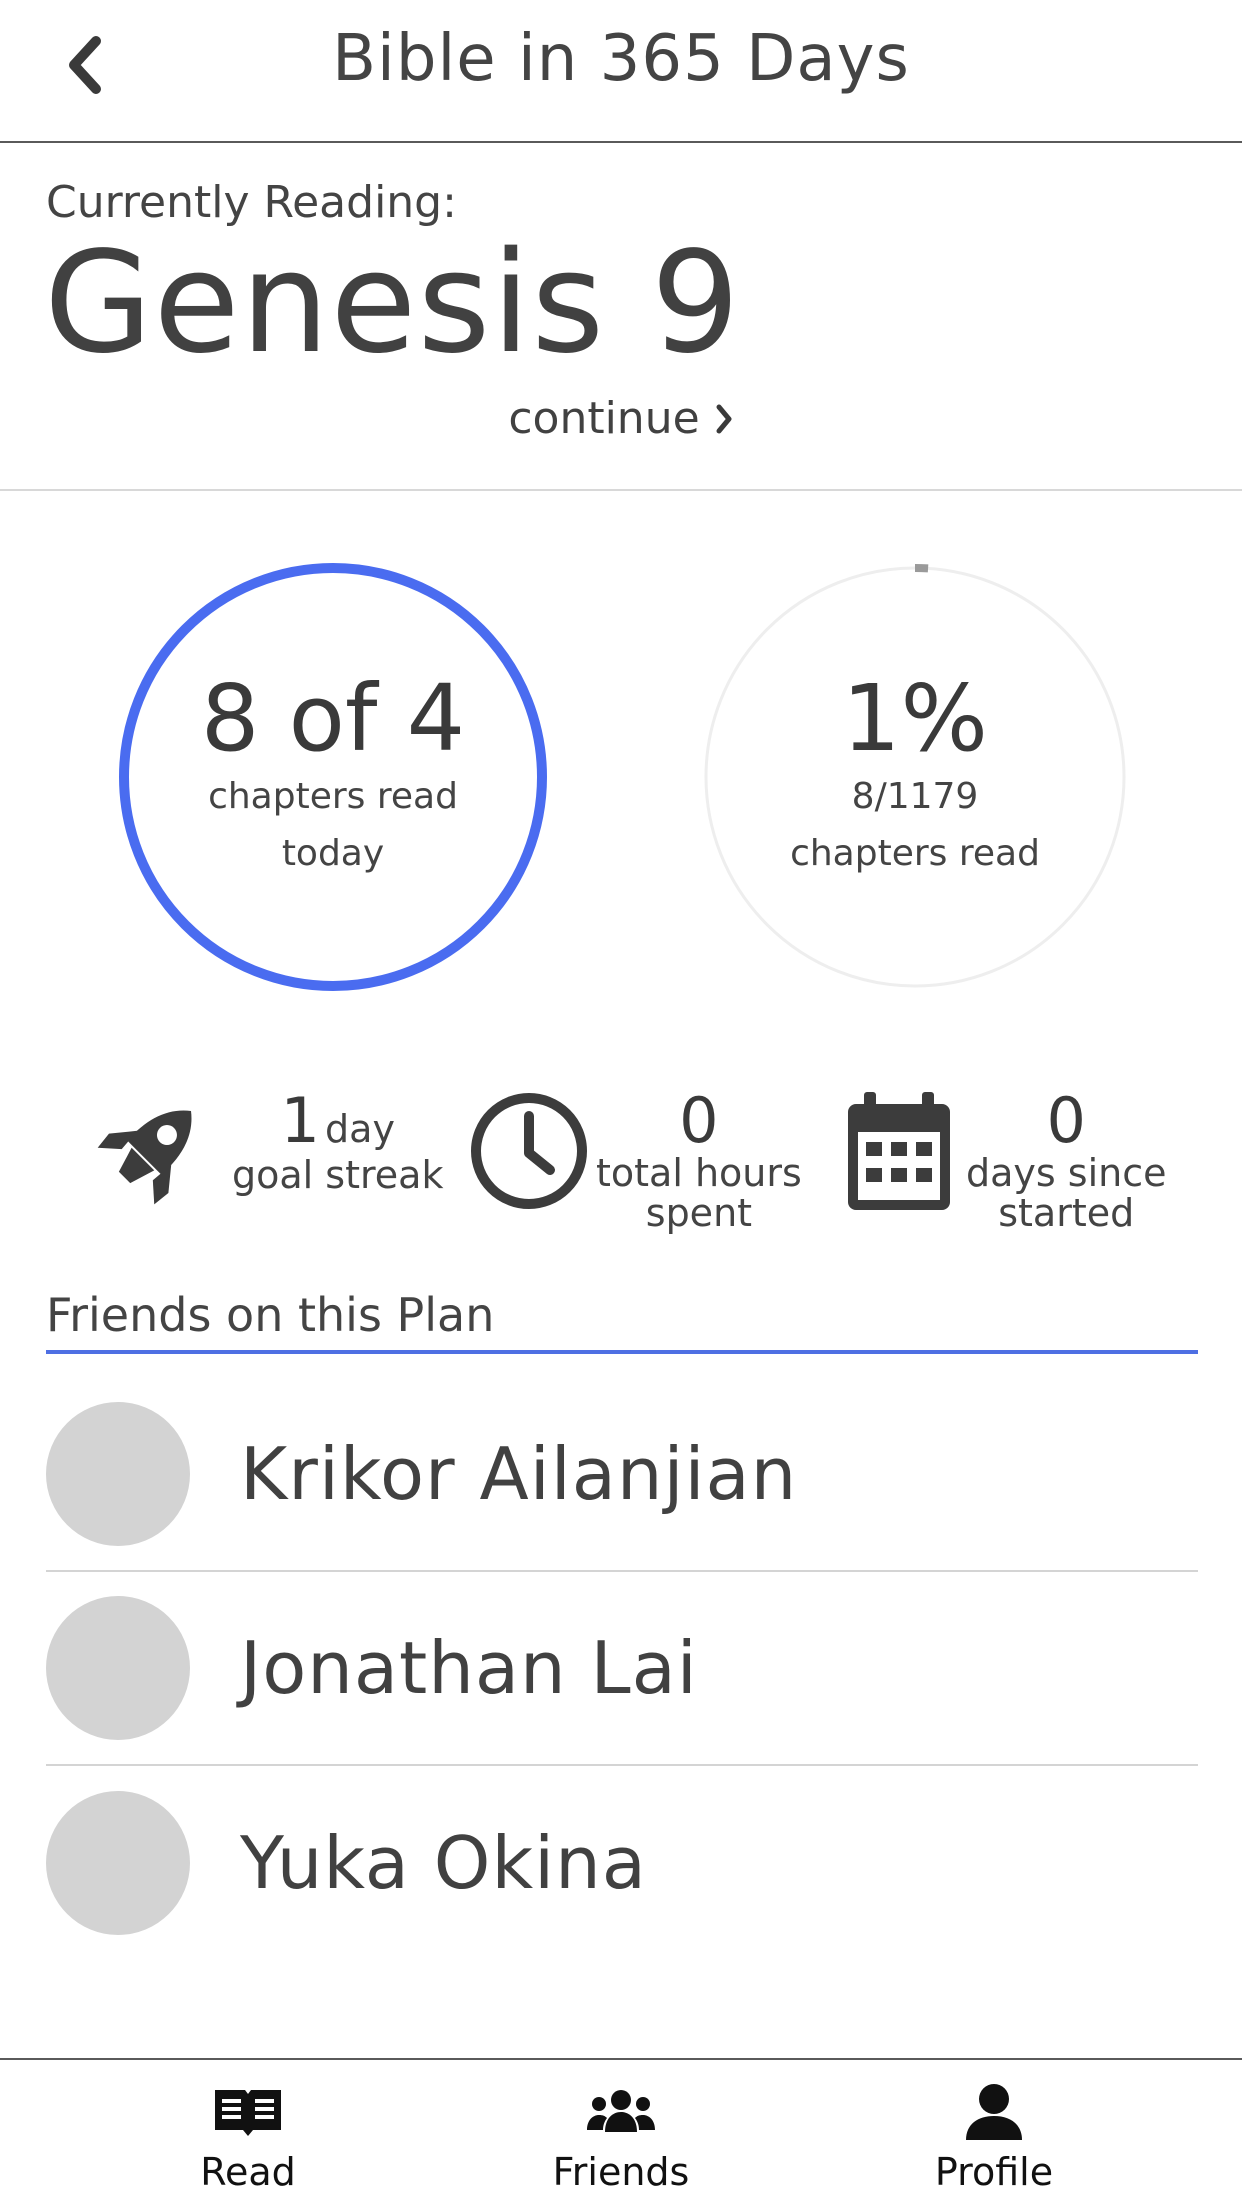 The image size is (1242, 2208). I want to click on days-label-line1: days since, so click(1066, 1173).